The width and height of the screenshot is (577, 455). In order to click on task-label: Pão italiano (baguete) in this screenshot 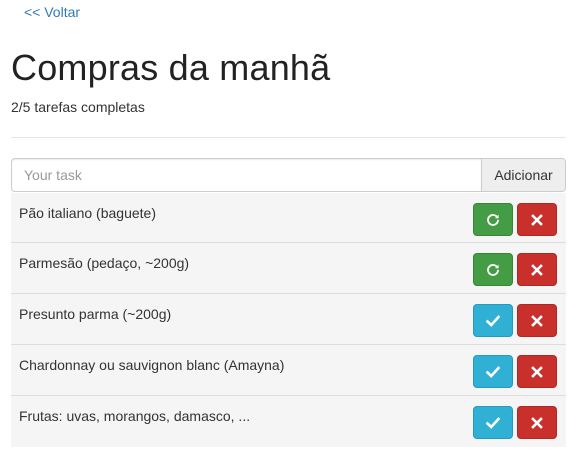, I will do `click(87, 213)`.